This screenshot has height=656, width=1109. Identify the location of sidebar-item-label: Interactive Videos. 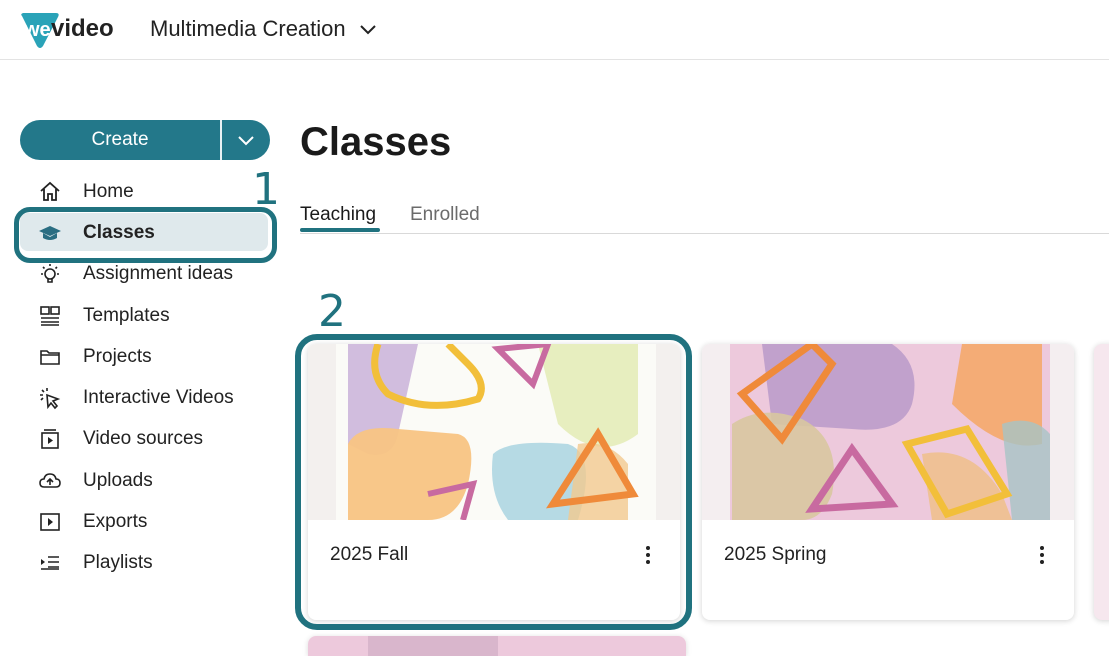
(158, 398).